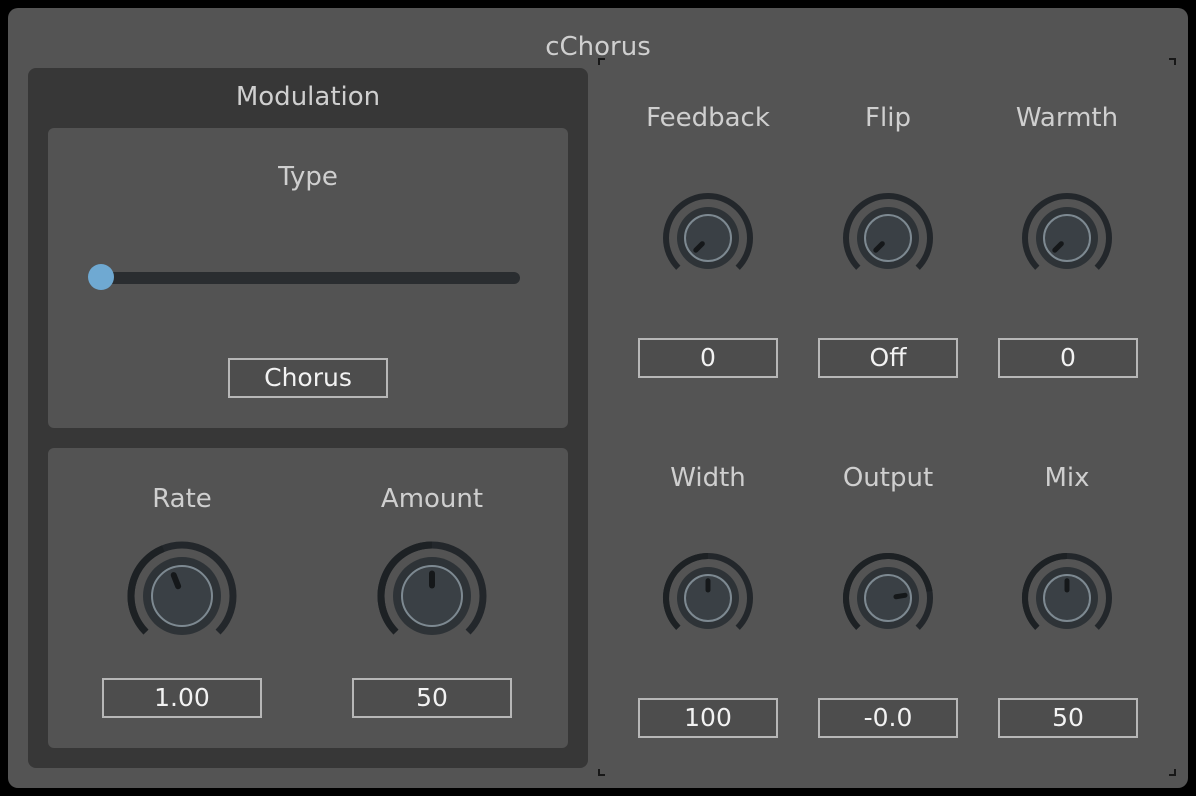  Describe the element at coordinates (888, 358) in the screenshot. I see `flip-value-box: Off` at that location.